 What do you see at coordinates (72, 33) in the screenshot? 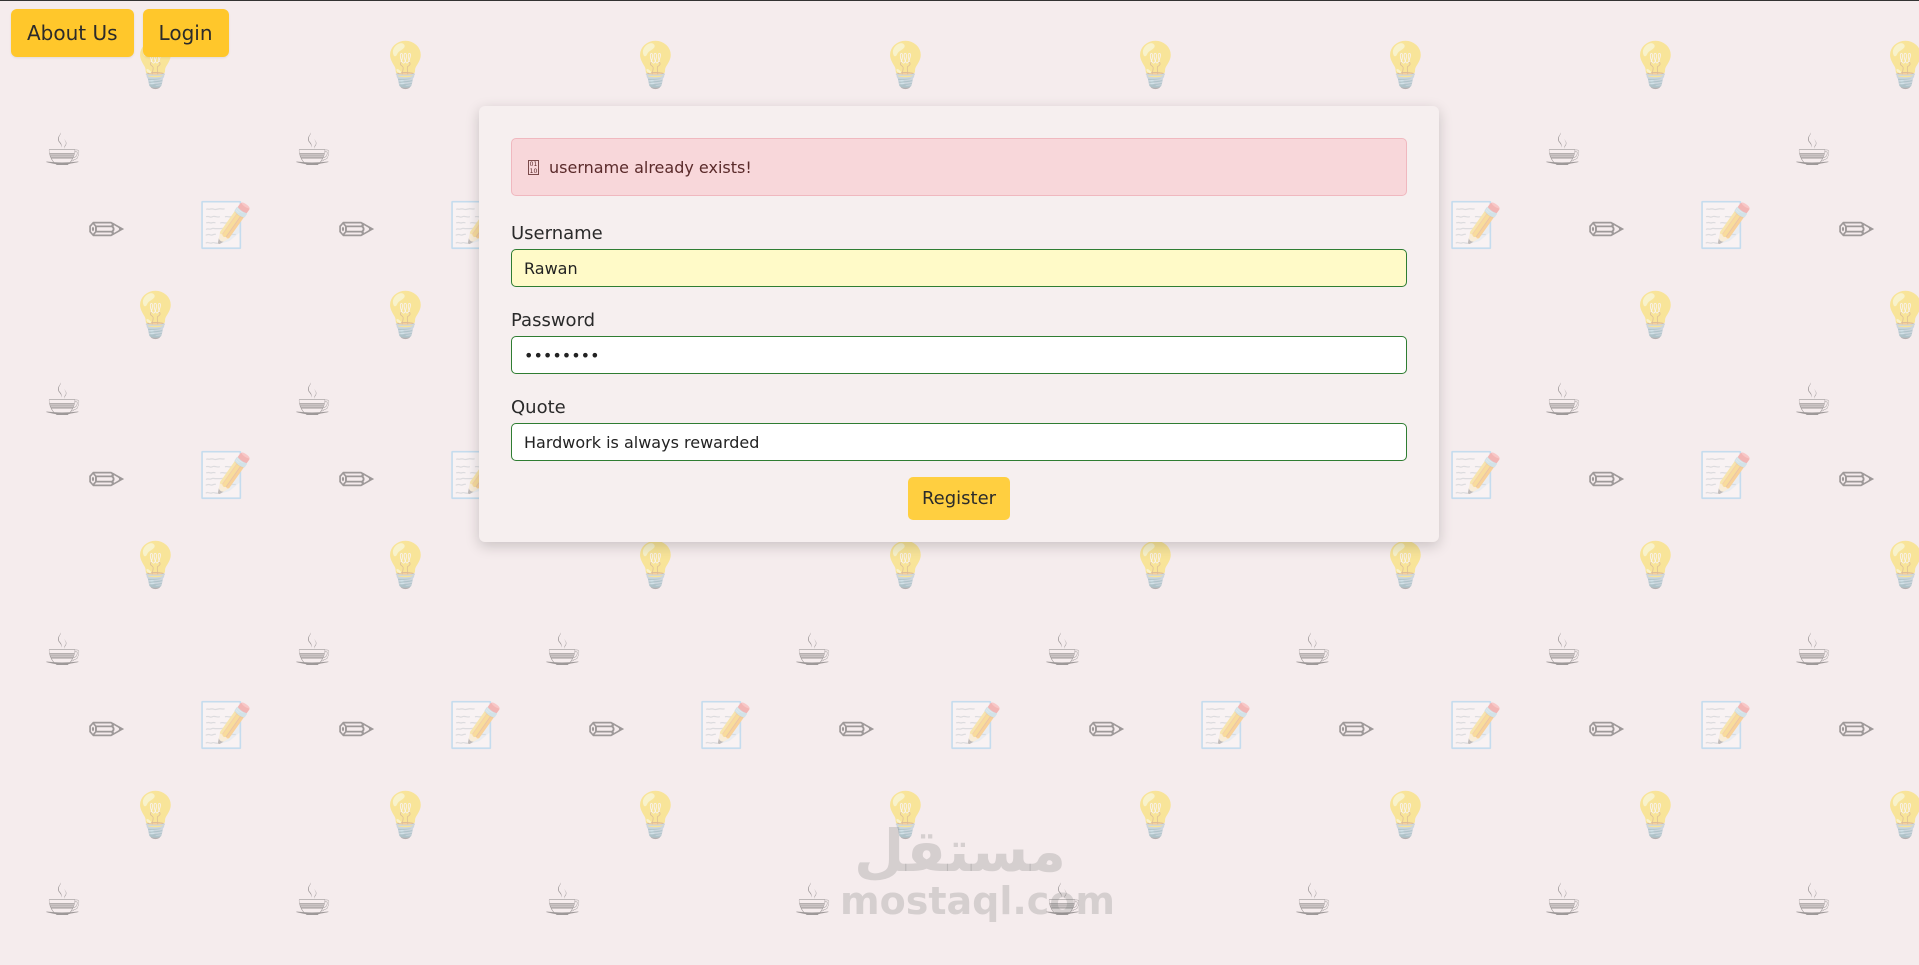
I see `about-us-button: About Us` at bounding box center [72, 33].